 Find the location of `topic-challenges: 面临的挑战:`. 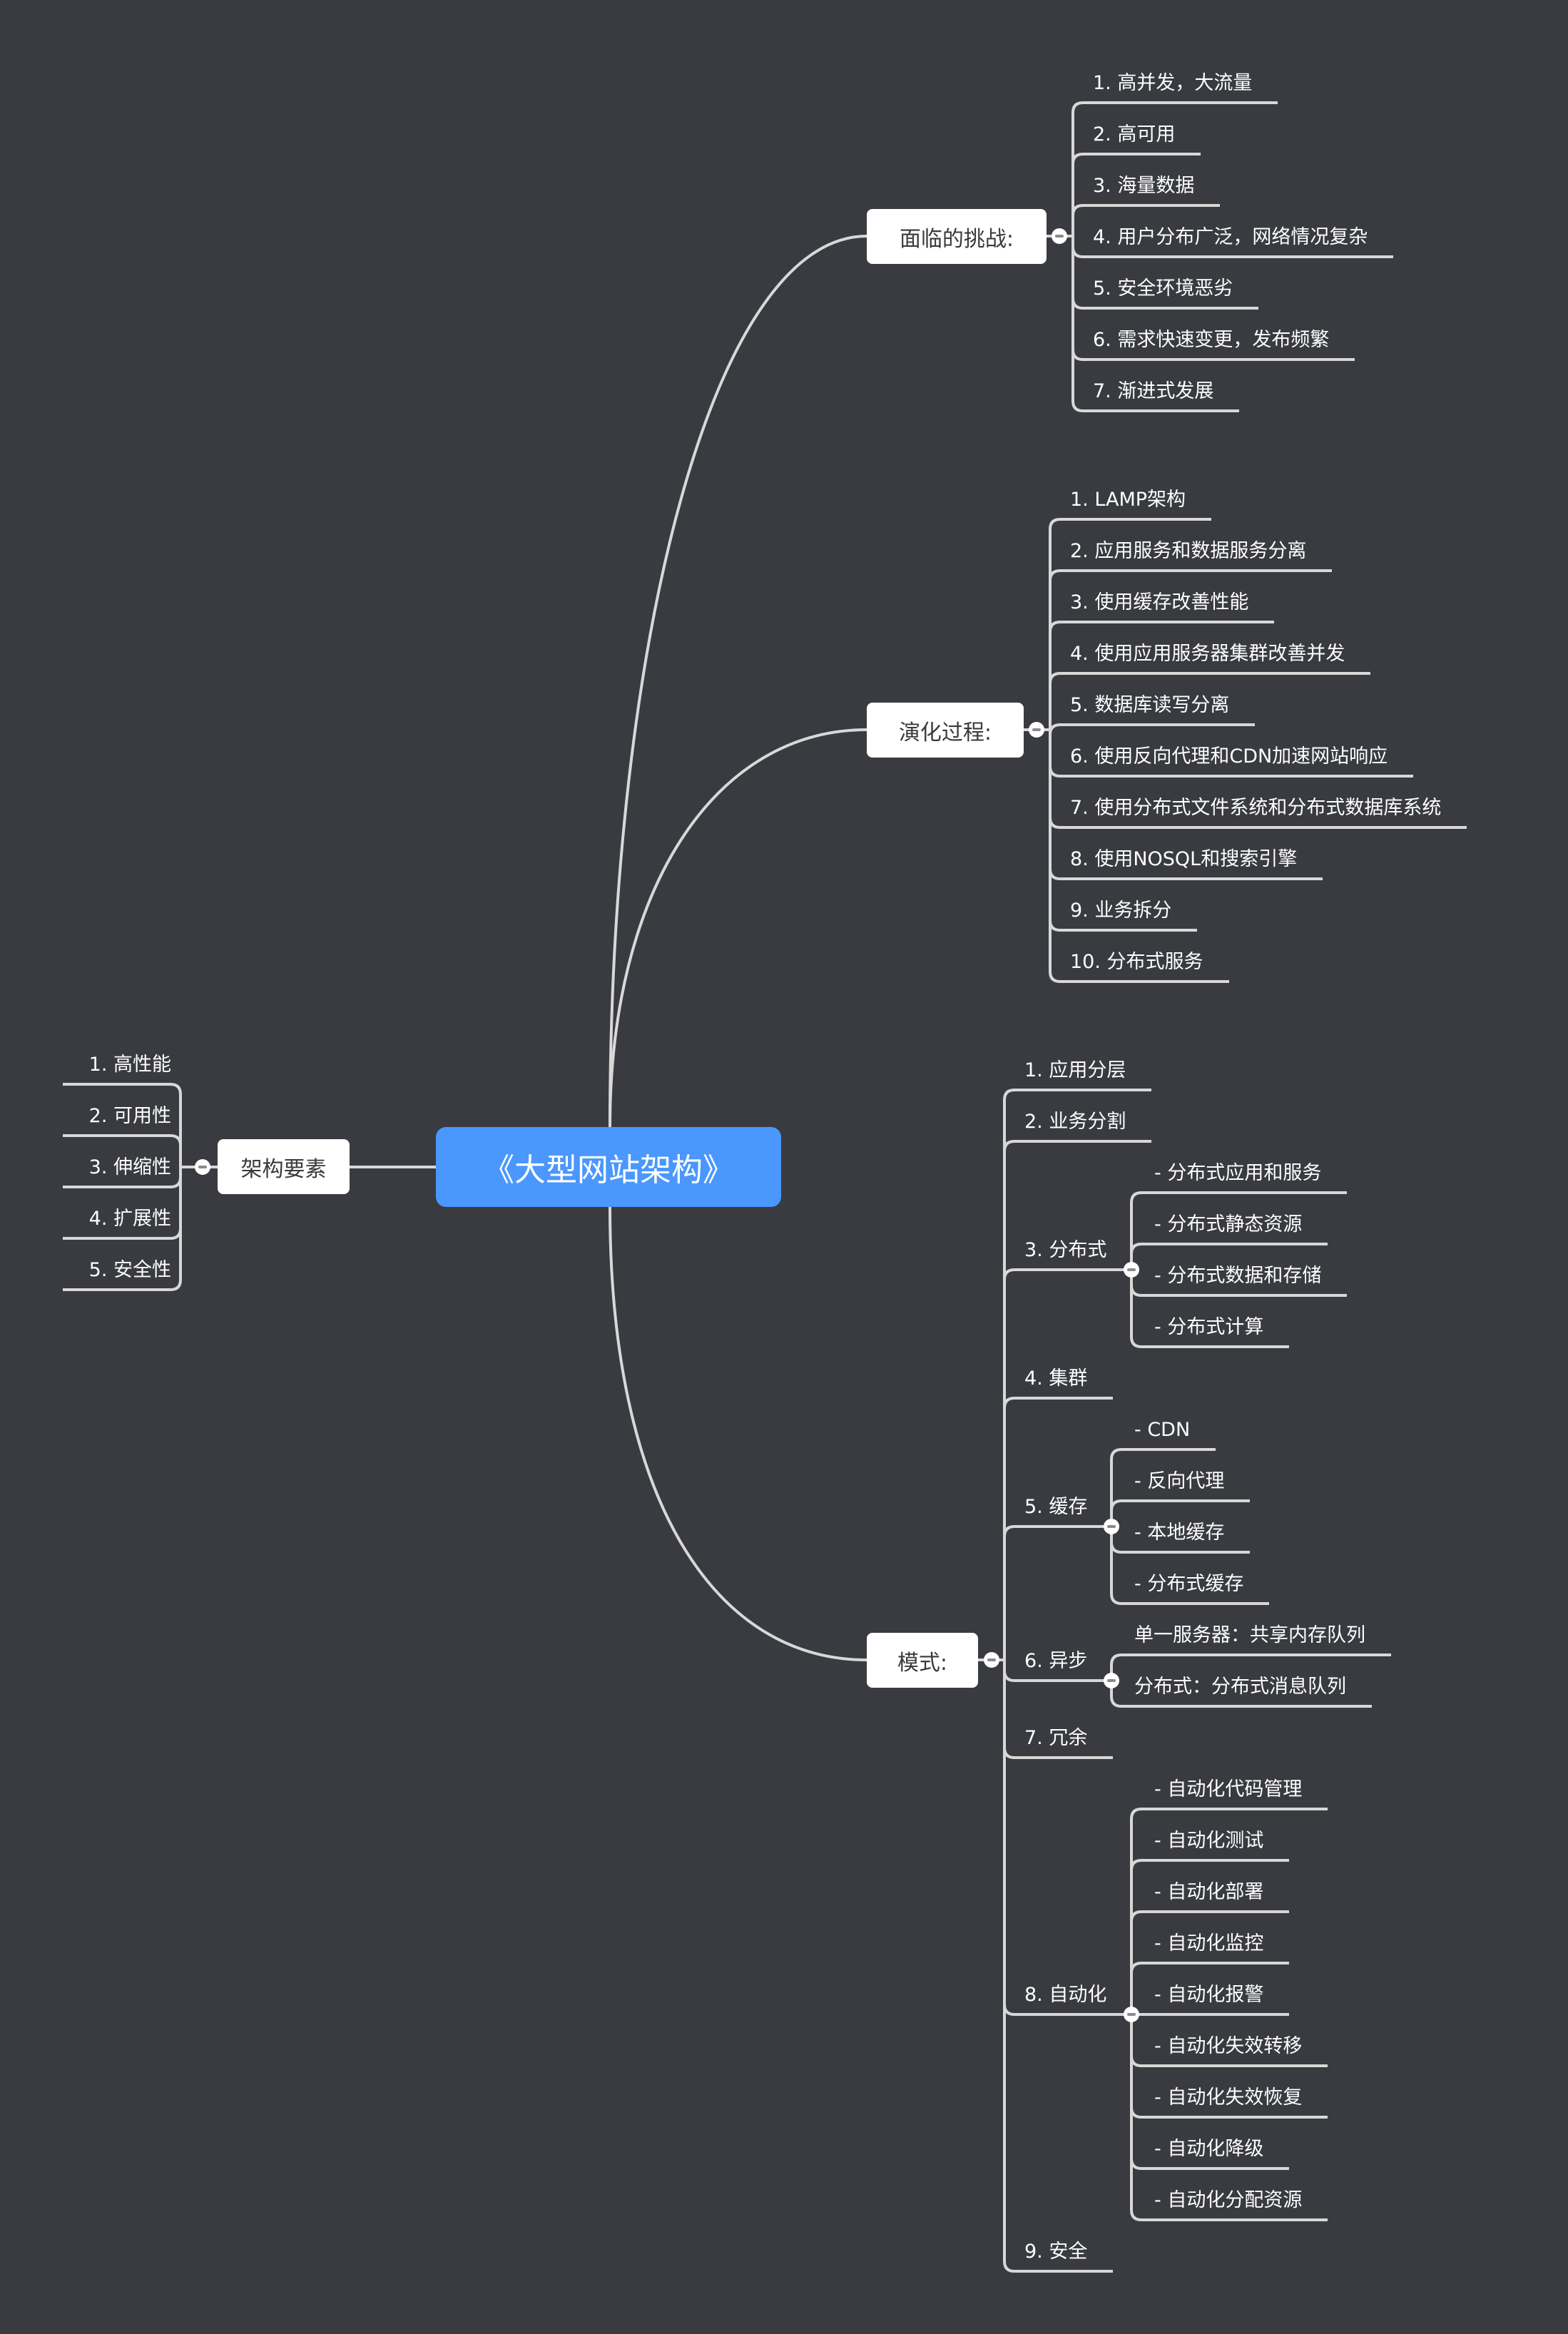

topic-challenges: 面临的挑战: is located at coordinates (957, 236).